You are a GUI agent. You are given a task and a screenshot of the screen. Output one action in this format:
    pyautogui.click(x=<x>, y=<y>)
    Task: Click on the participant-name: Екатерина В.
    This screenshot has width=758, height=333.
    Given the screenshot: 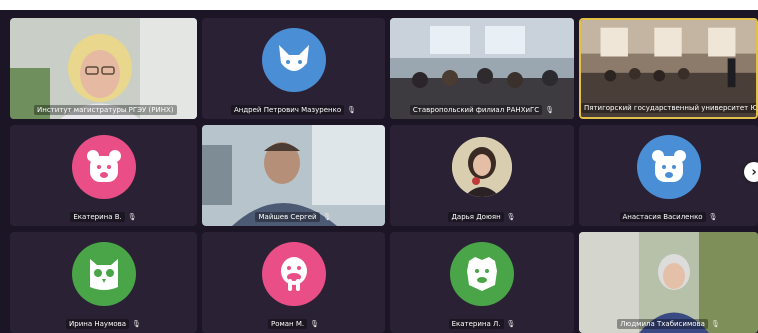 What is the action you would take?
    pyautogui.click(x=97, y=217)
    